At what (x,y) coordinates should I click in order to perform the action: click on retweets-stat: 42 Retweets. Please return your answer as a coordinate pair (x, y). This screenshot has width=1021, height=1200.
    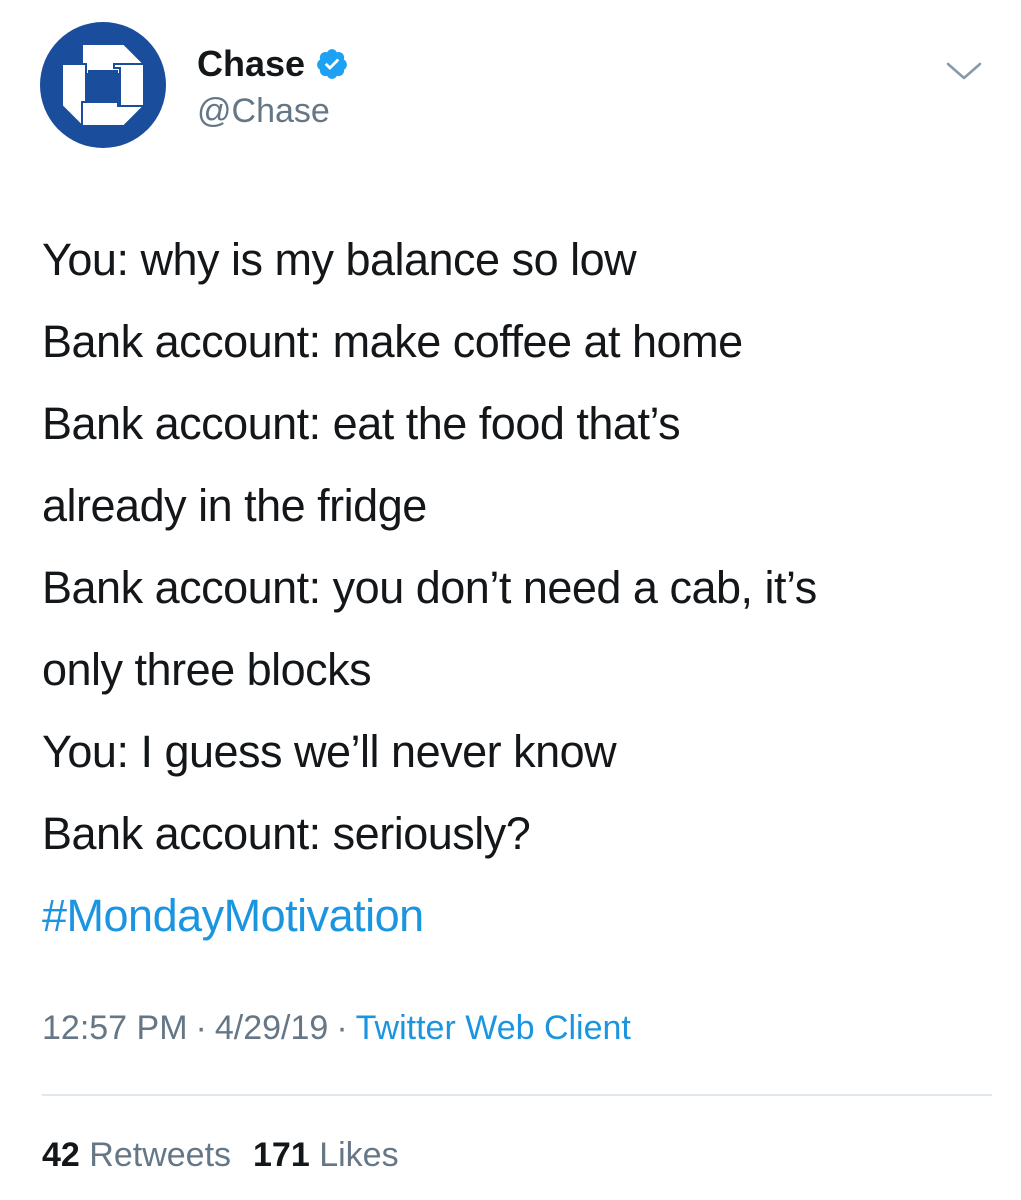
    Looking at the image, I should click on (136, 1155).